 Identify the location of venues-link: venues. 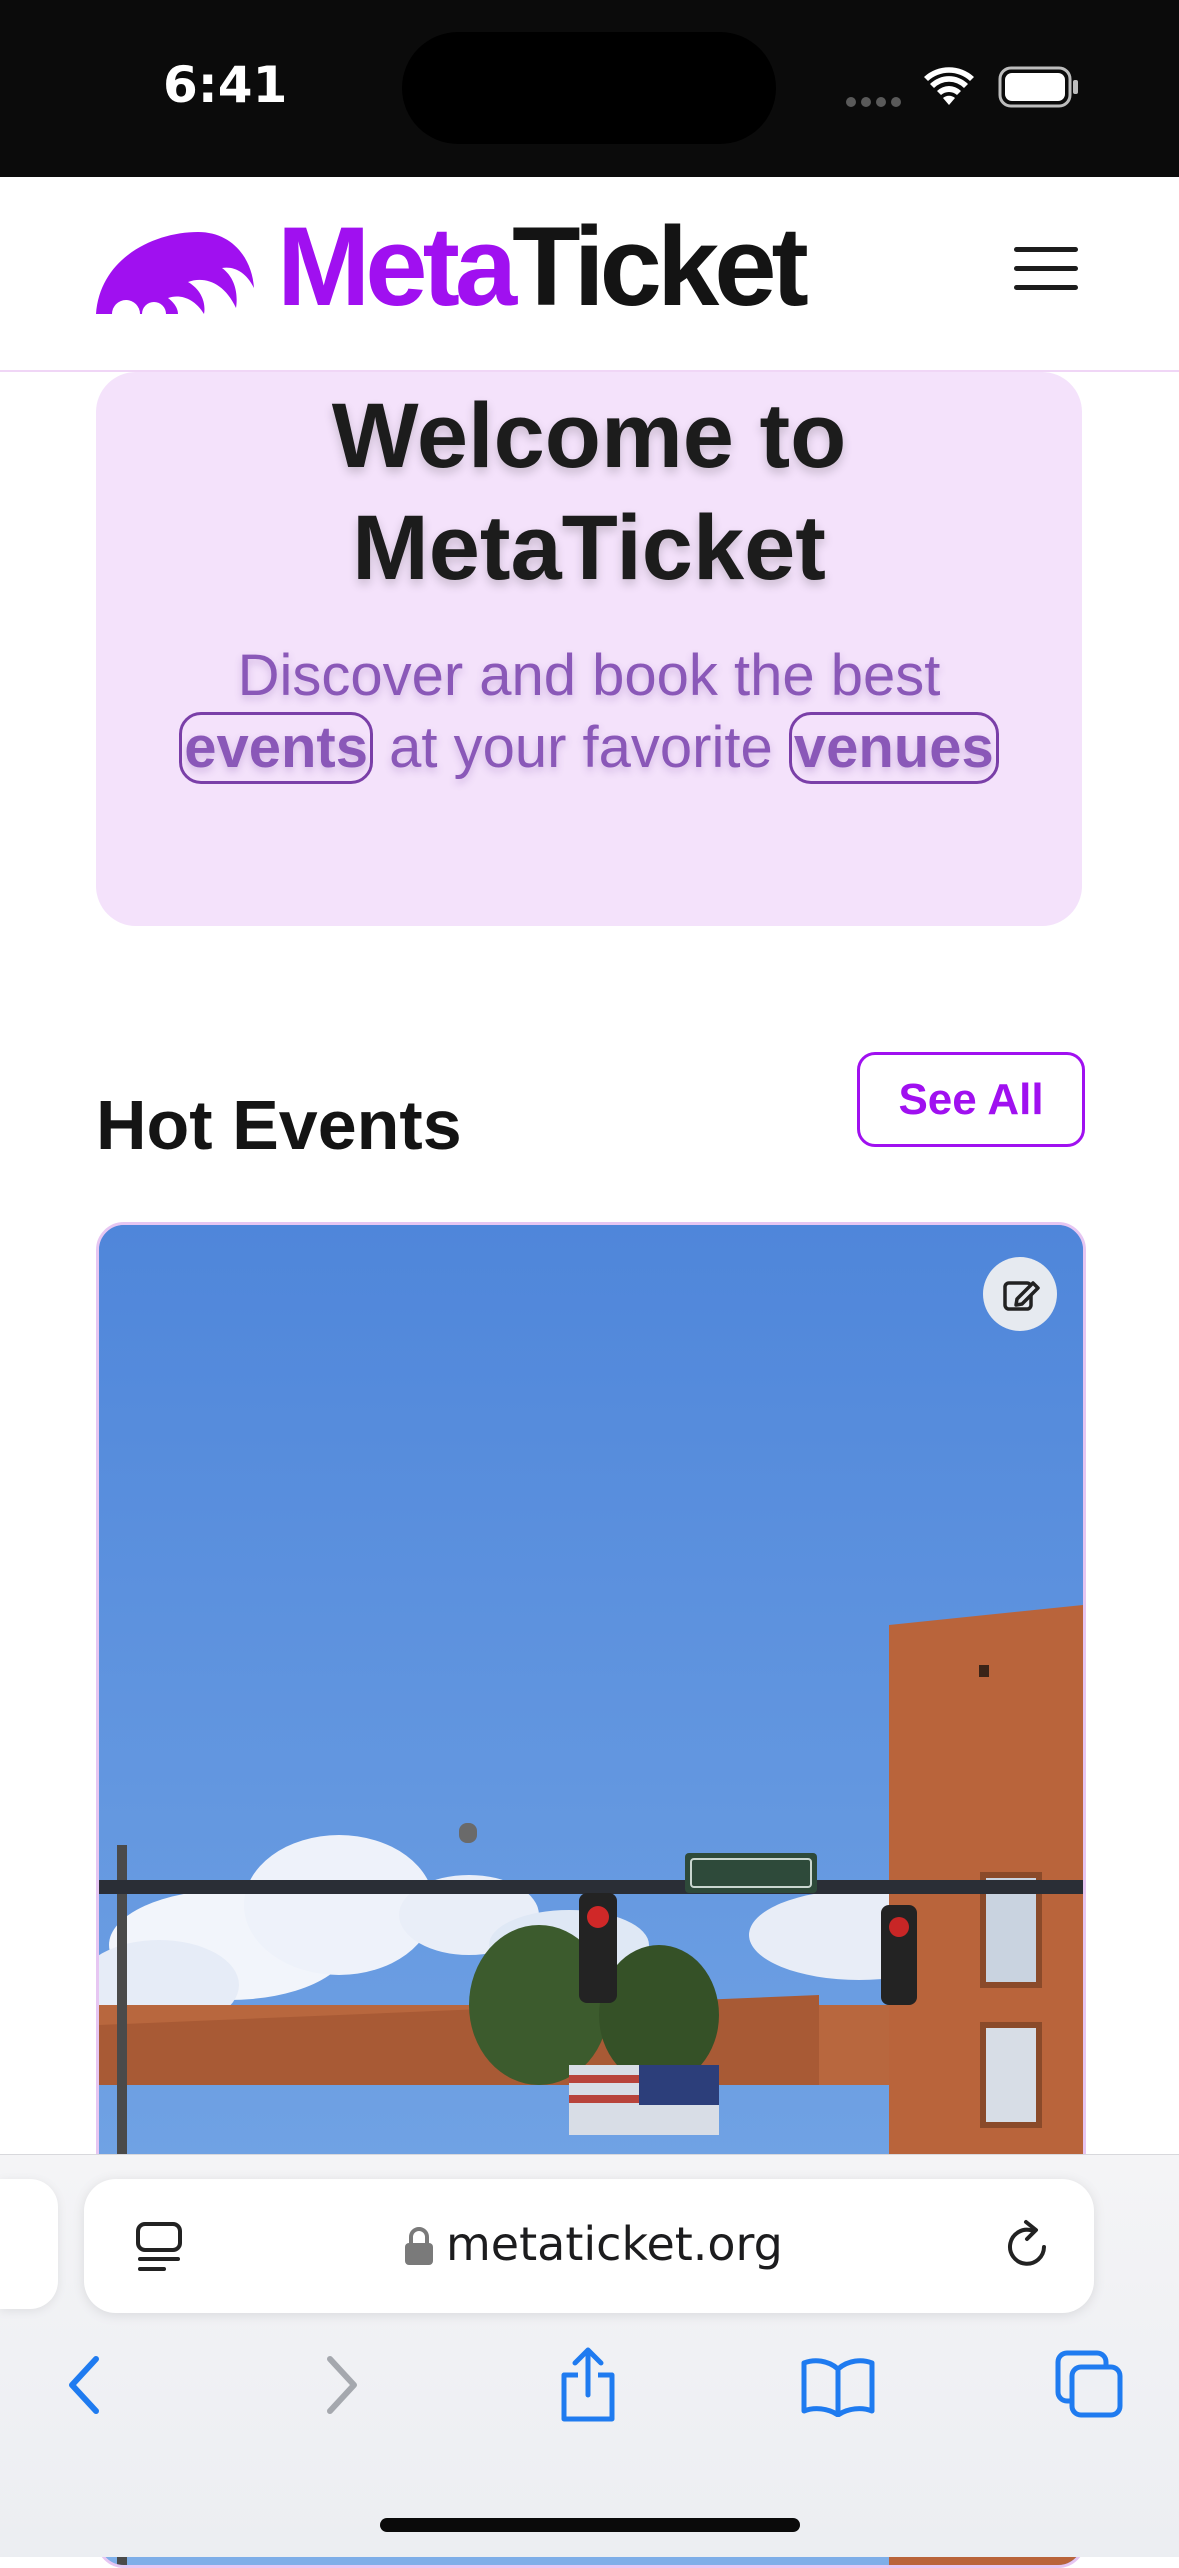
(893, 748).